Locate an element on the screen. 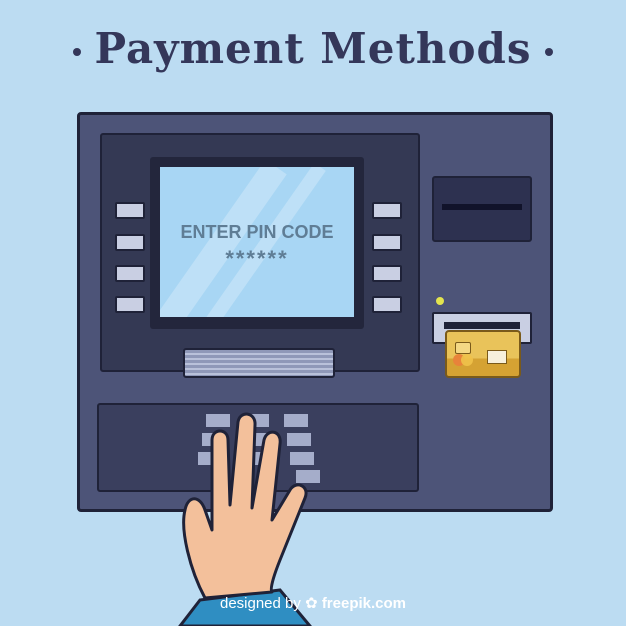 The image size is (626, 626). cash-dispenser is located at coordinates (482, 209).